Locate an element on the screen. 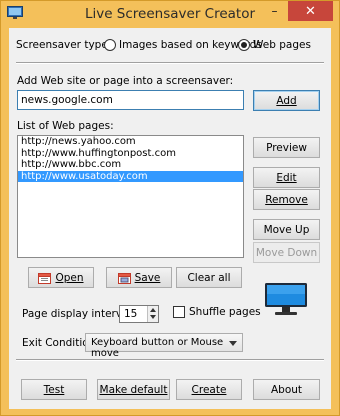 The height and width of the screenshot is (416, 340). create-button: Create is located at coordinates (209, 389).